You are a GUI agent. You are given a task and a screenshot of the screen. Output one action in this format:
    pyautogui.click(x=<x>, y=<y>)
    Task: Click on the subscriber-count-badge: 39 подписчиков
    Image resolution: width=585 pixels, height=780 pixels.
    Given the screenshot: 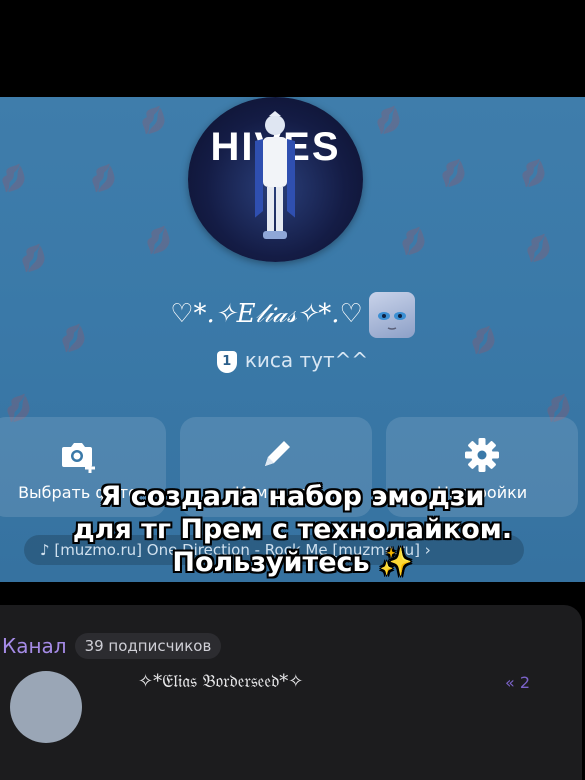 What is the action you would take?
    pyautogui.click(x=148, y=646)
    